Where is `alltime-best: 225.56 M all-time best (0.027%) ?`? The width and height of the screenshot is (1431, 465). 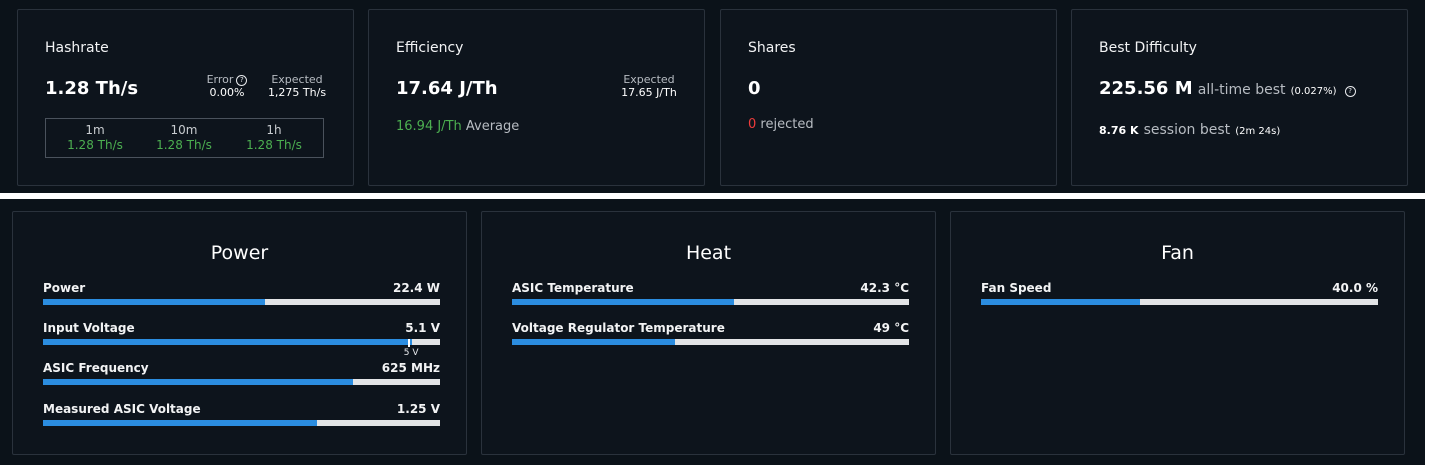 alltime-best: 225.56 M all-time best (0.027%) ? is located at coordinates (1227, 88).